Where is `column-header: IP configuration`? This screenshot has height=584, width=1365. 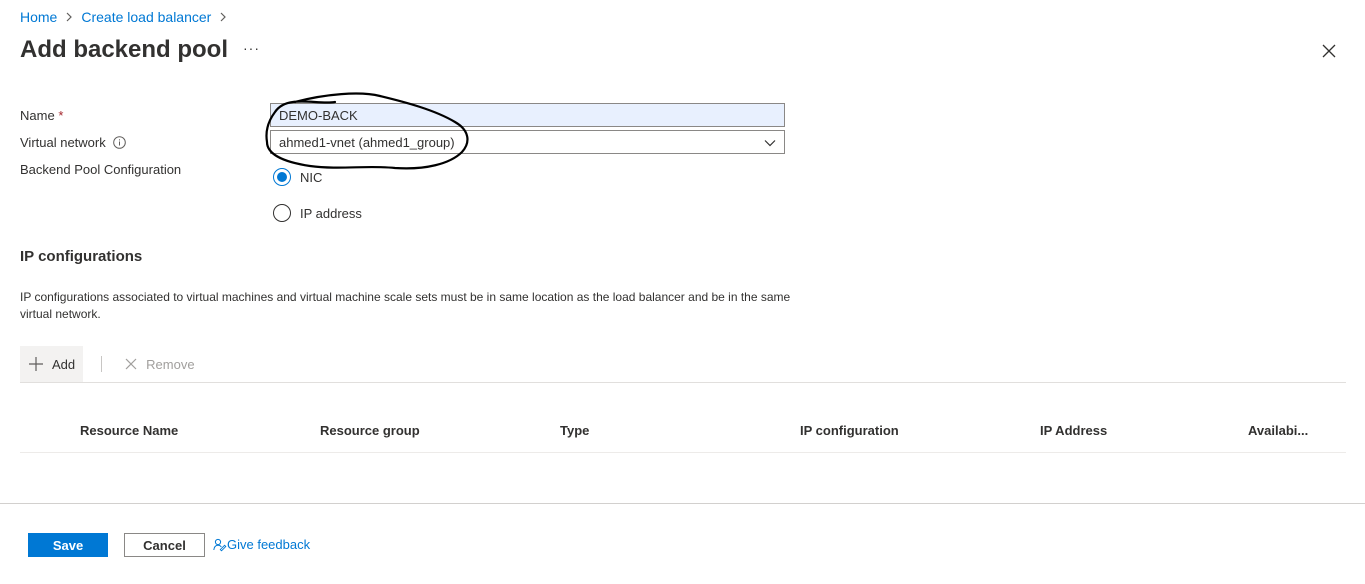 column-header: IP configuration is located at coordinates (849, 430).